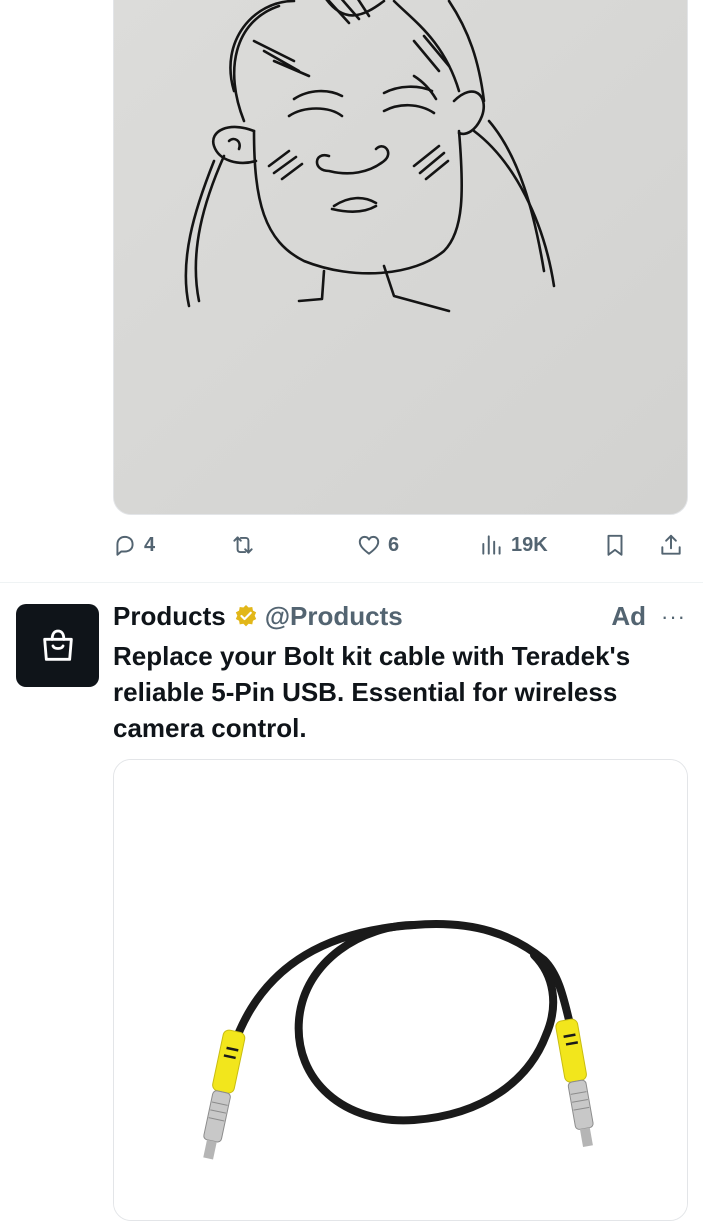 The image size is (703, 1221). Describe the element at coordinates (369, 545) in the screenshot. I see `heart-icon` at that location.